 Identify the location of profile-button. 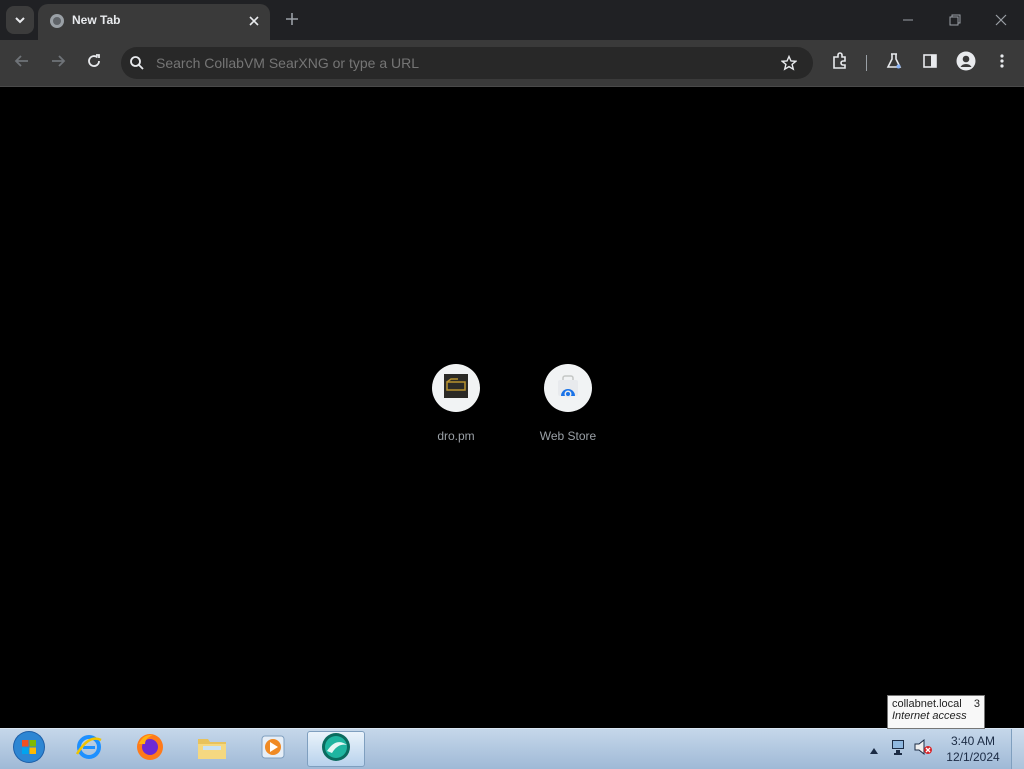
(966, 63).